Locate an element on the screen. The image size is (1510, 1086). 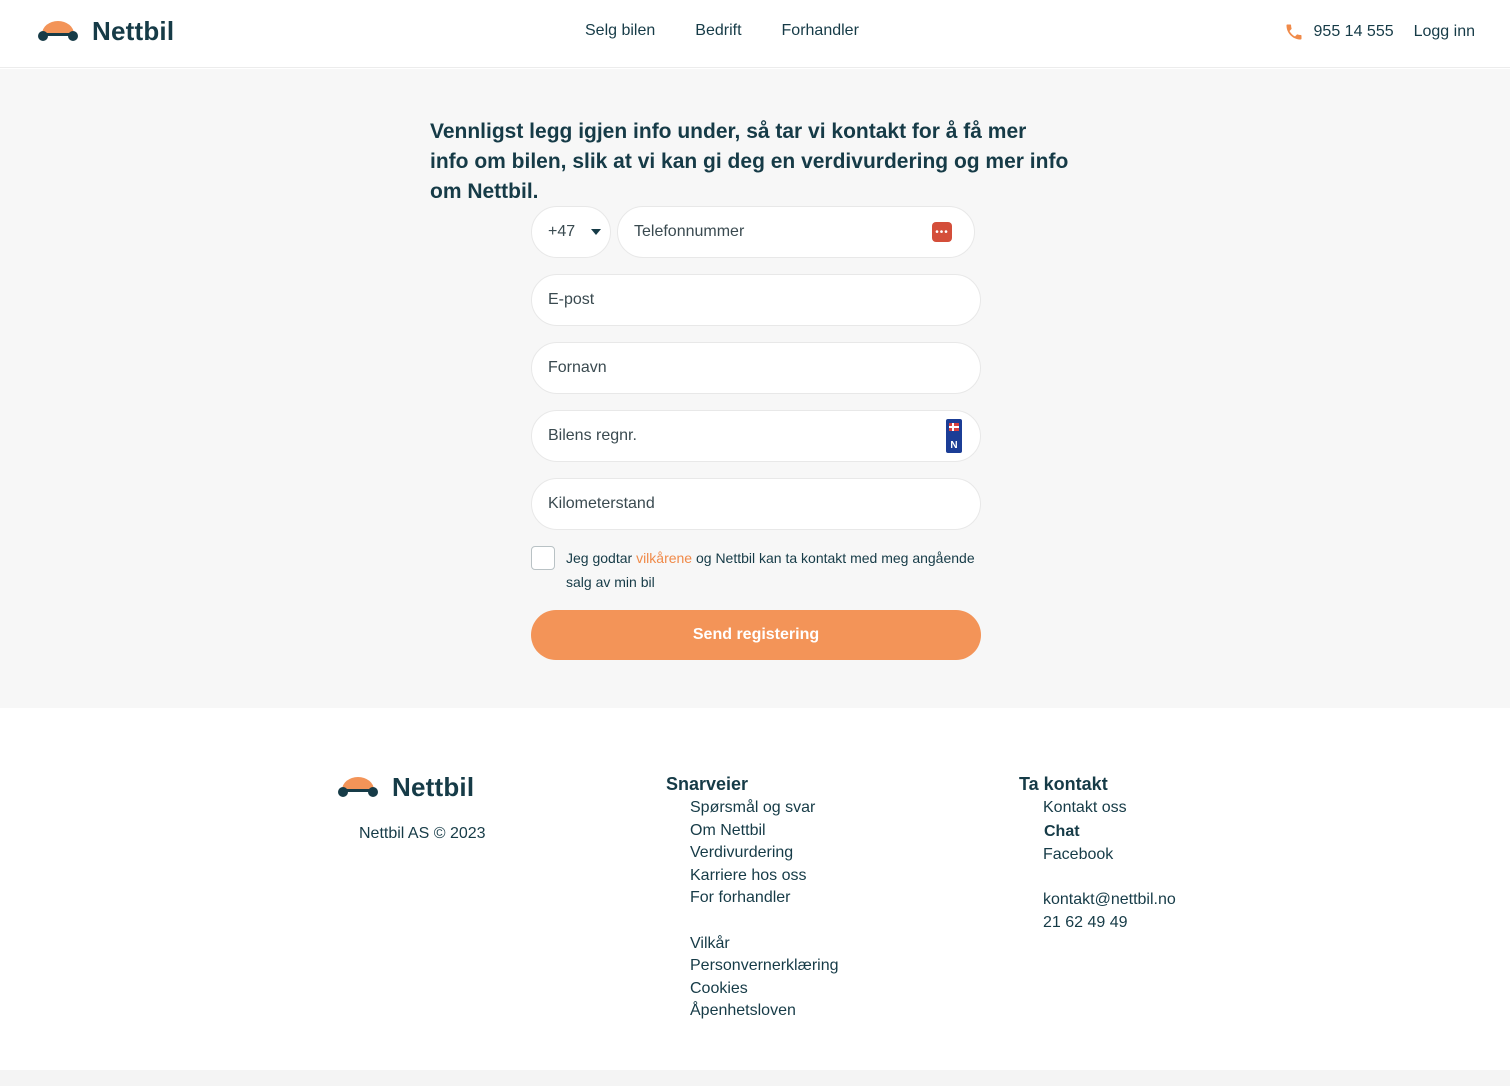
footer-link-terms: Vilkår is located at coordinates (764, 944).